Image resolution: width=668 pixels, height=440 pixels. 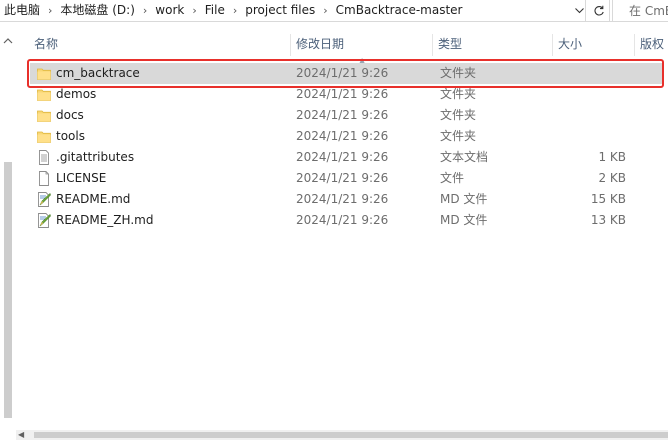 I want to click on file-size: 13 KB, so click(x=608, y=220).